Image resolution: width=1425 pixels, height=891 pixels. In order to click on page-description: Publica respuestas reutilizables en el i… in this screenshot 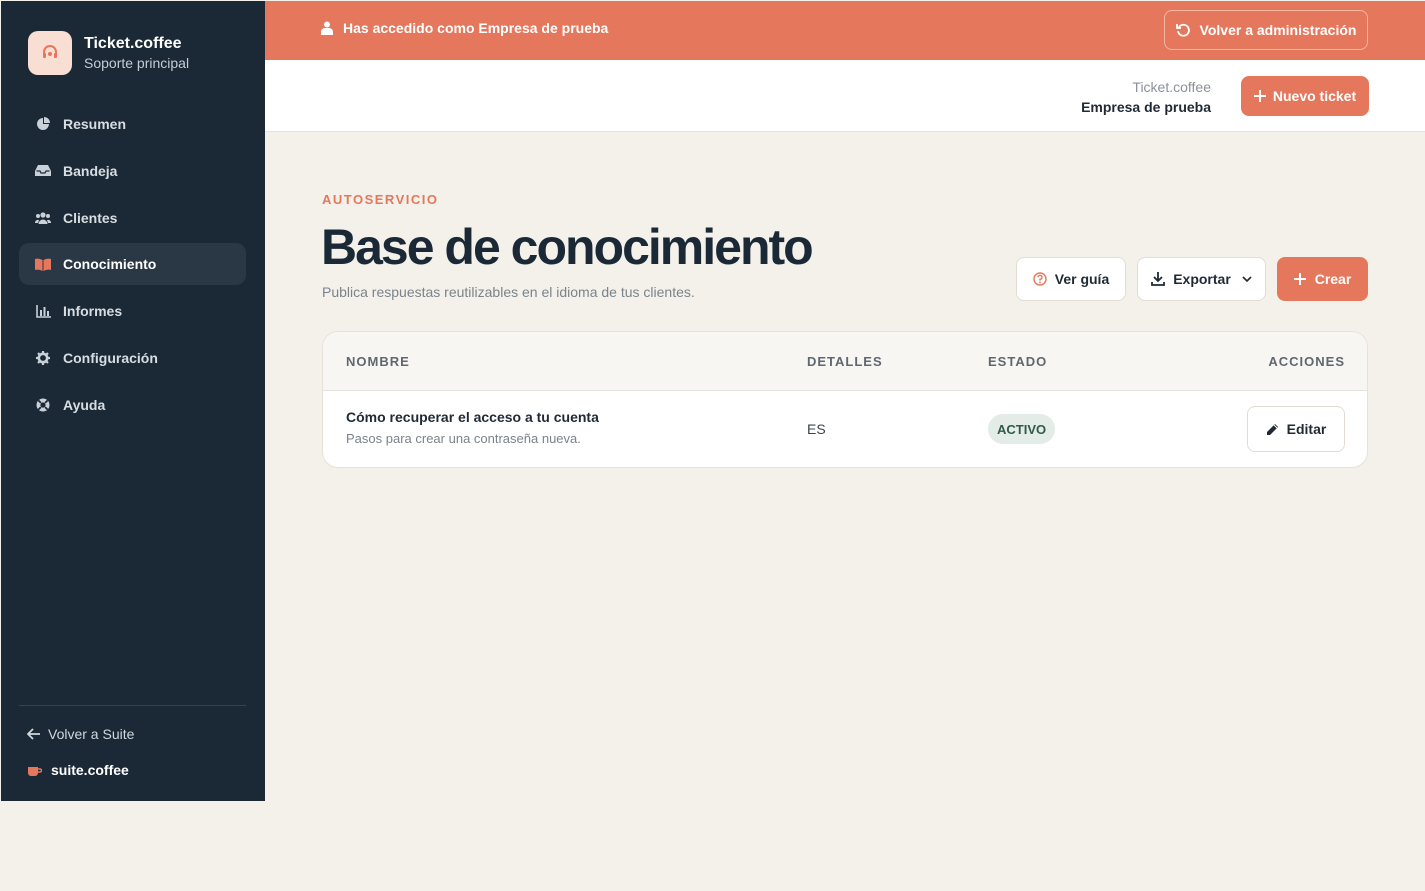, I will do `click(508, 292)`.